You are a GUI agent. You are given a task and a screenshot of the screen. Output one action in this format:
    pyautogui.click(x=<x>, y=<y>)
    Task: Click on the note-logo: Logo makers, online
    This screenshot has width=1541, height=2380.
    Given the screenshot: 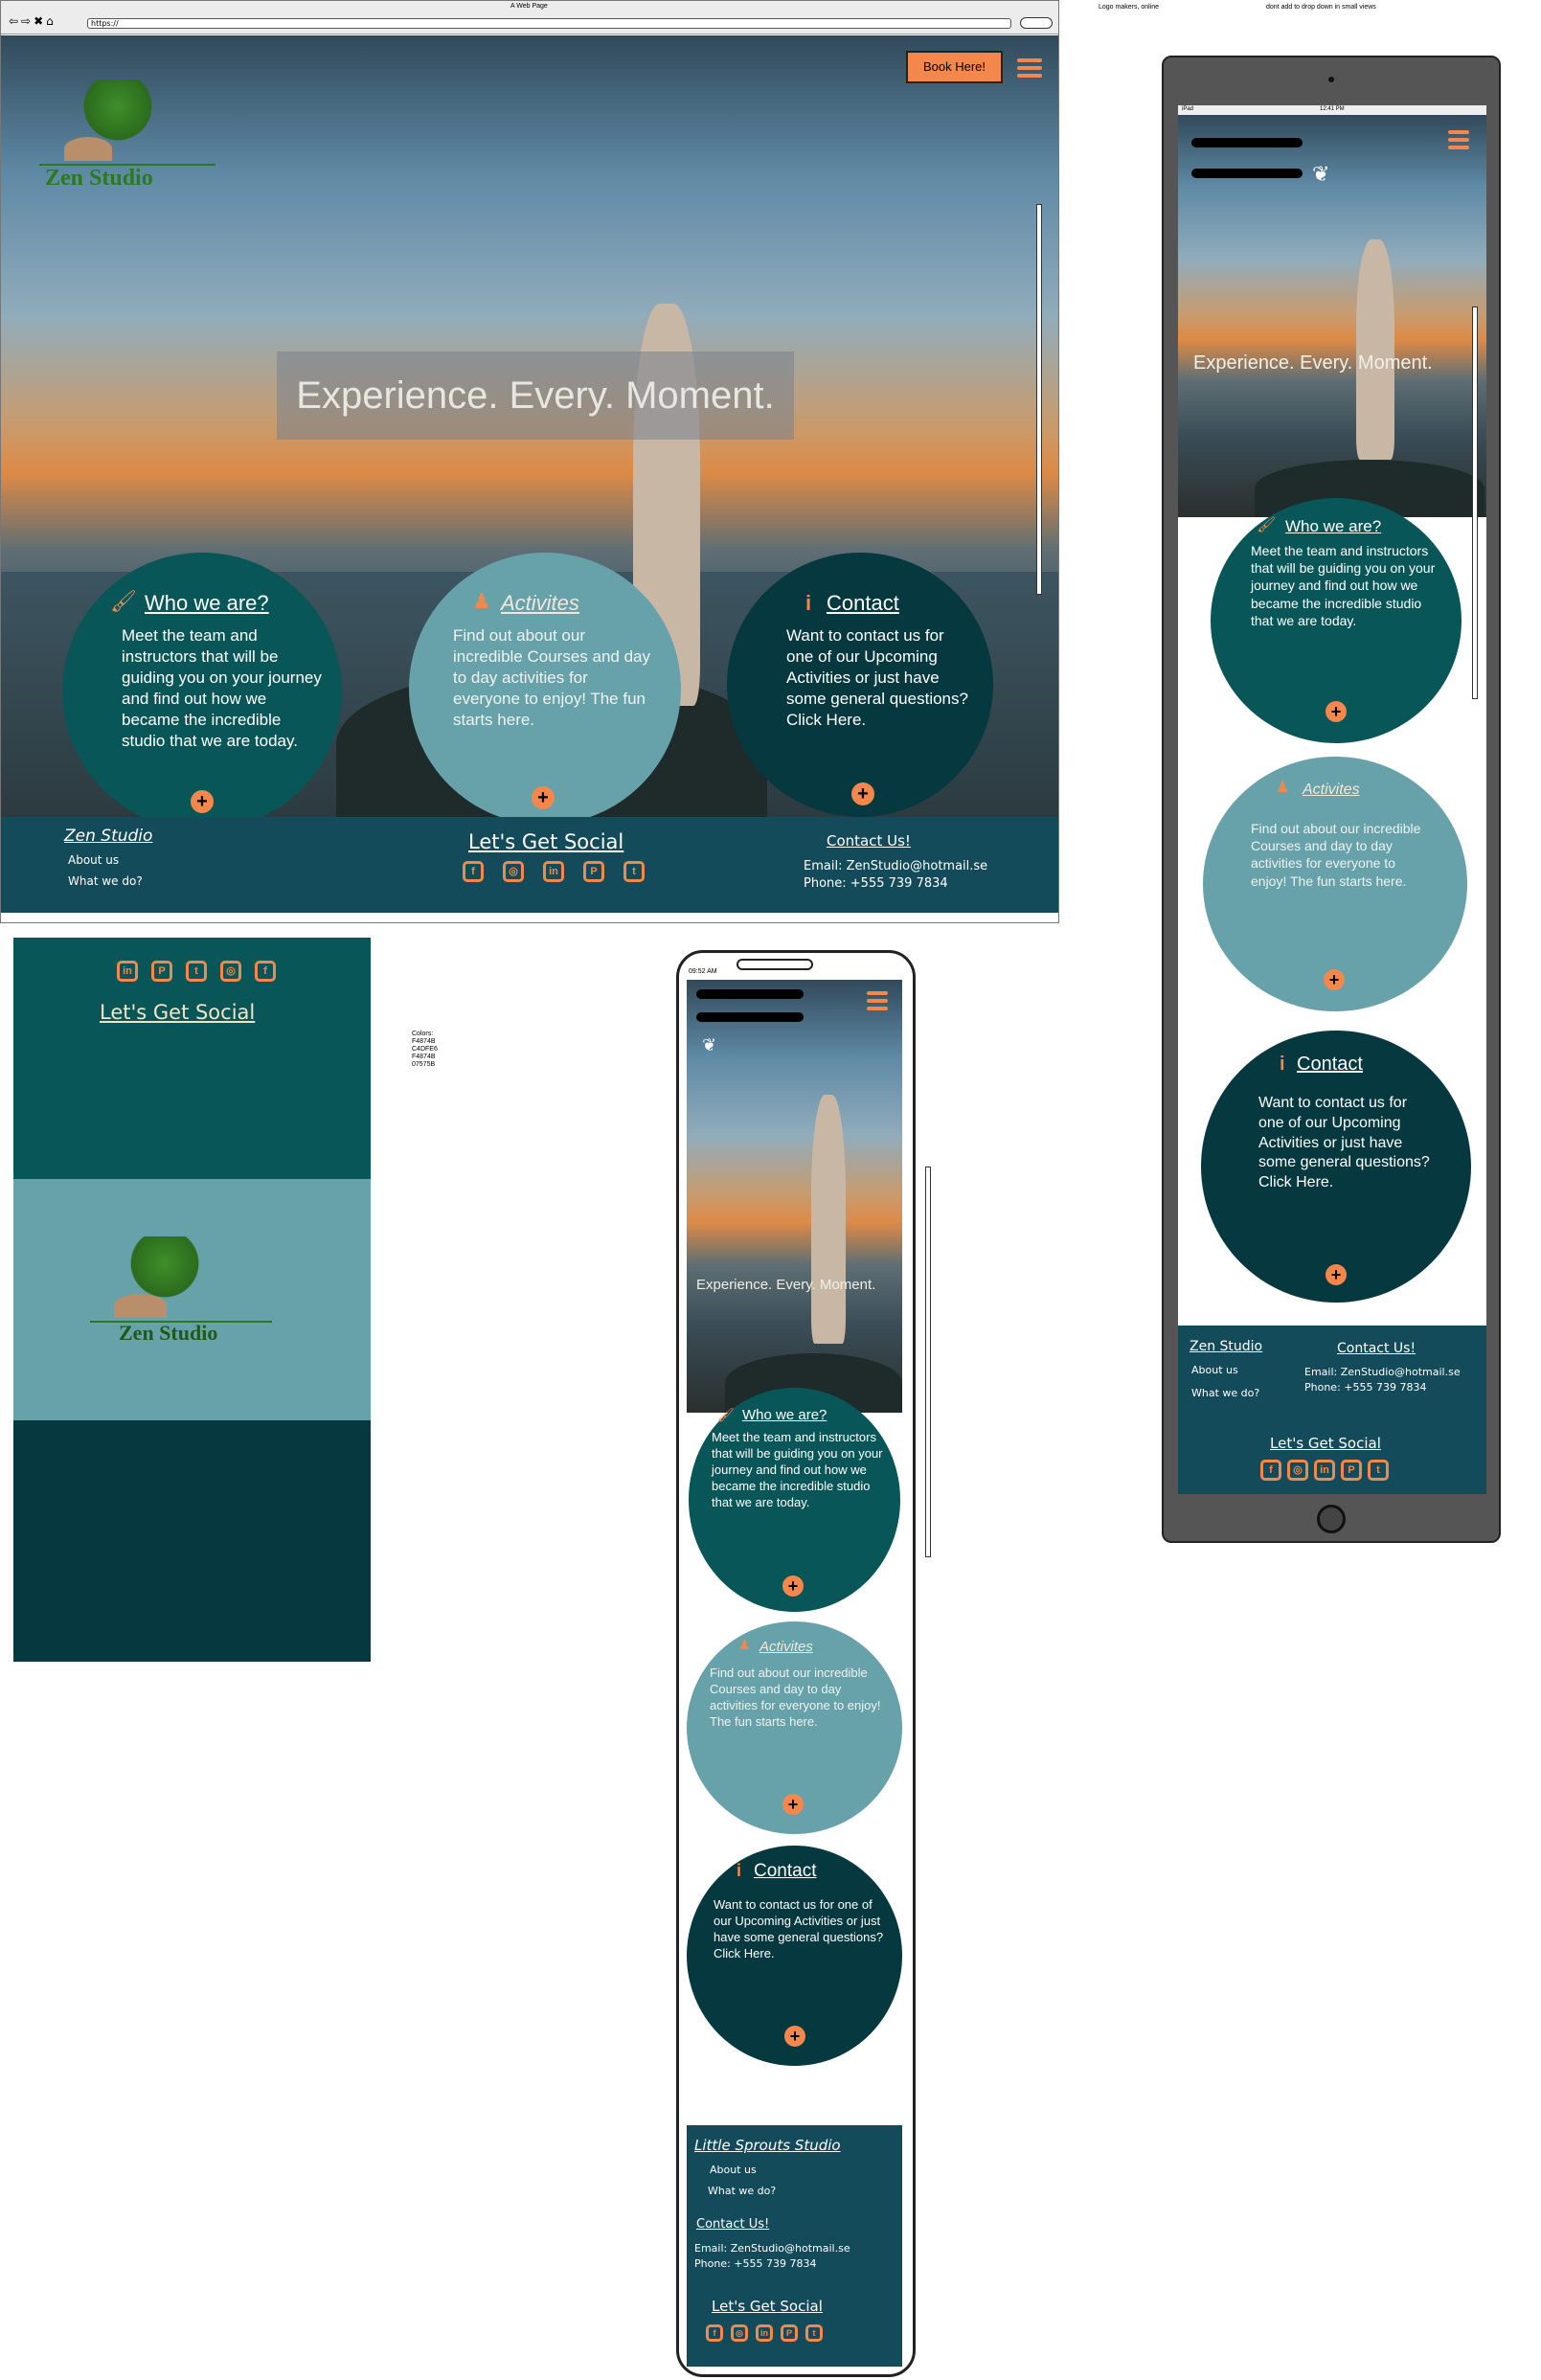 What is the action you would take?
    pyautogui.click(x=1129, y=7)
    